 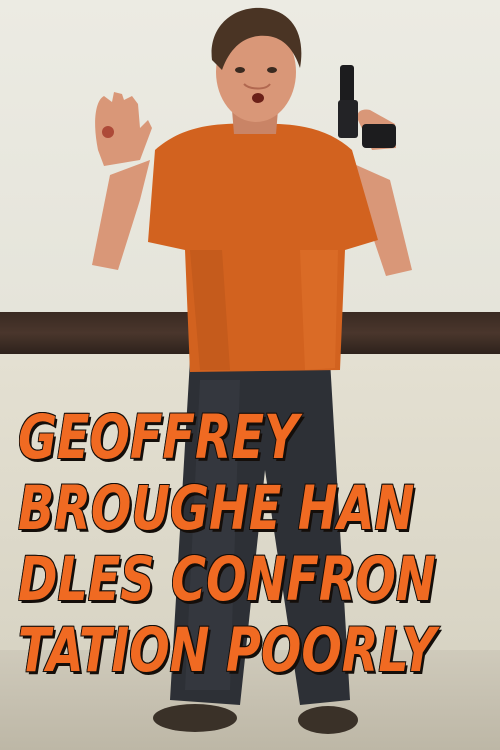 I want to click on title-line-4: TATION POORLY, so click(x=226, y=650).